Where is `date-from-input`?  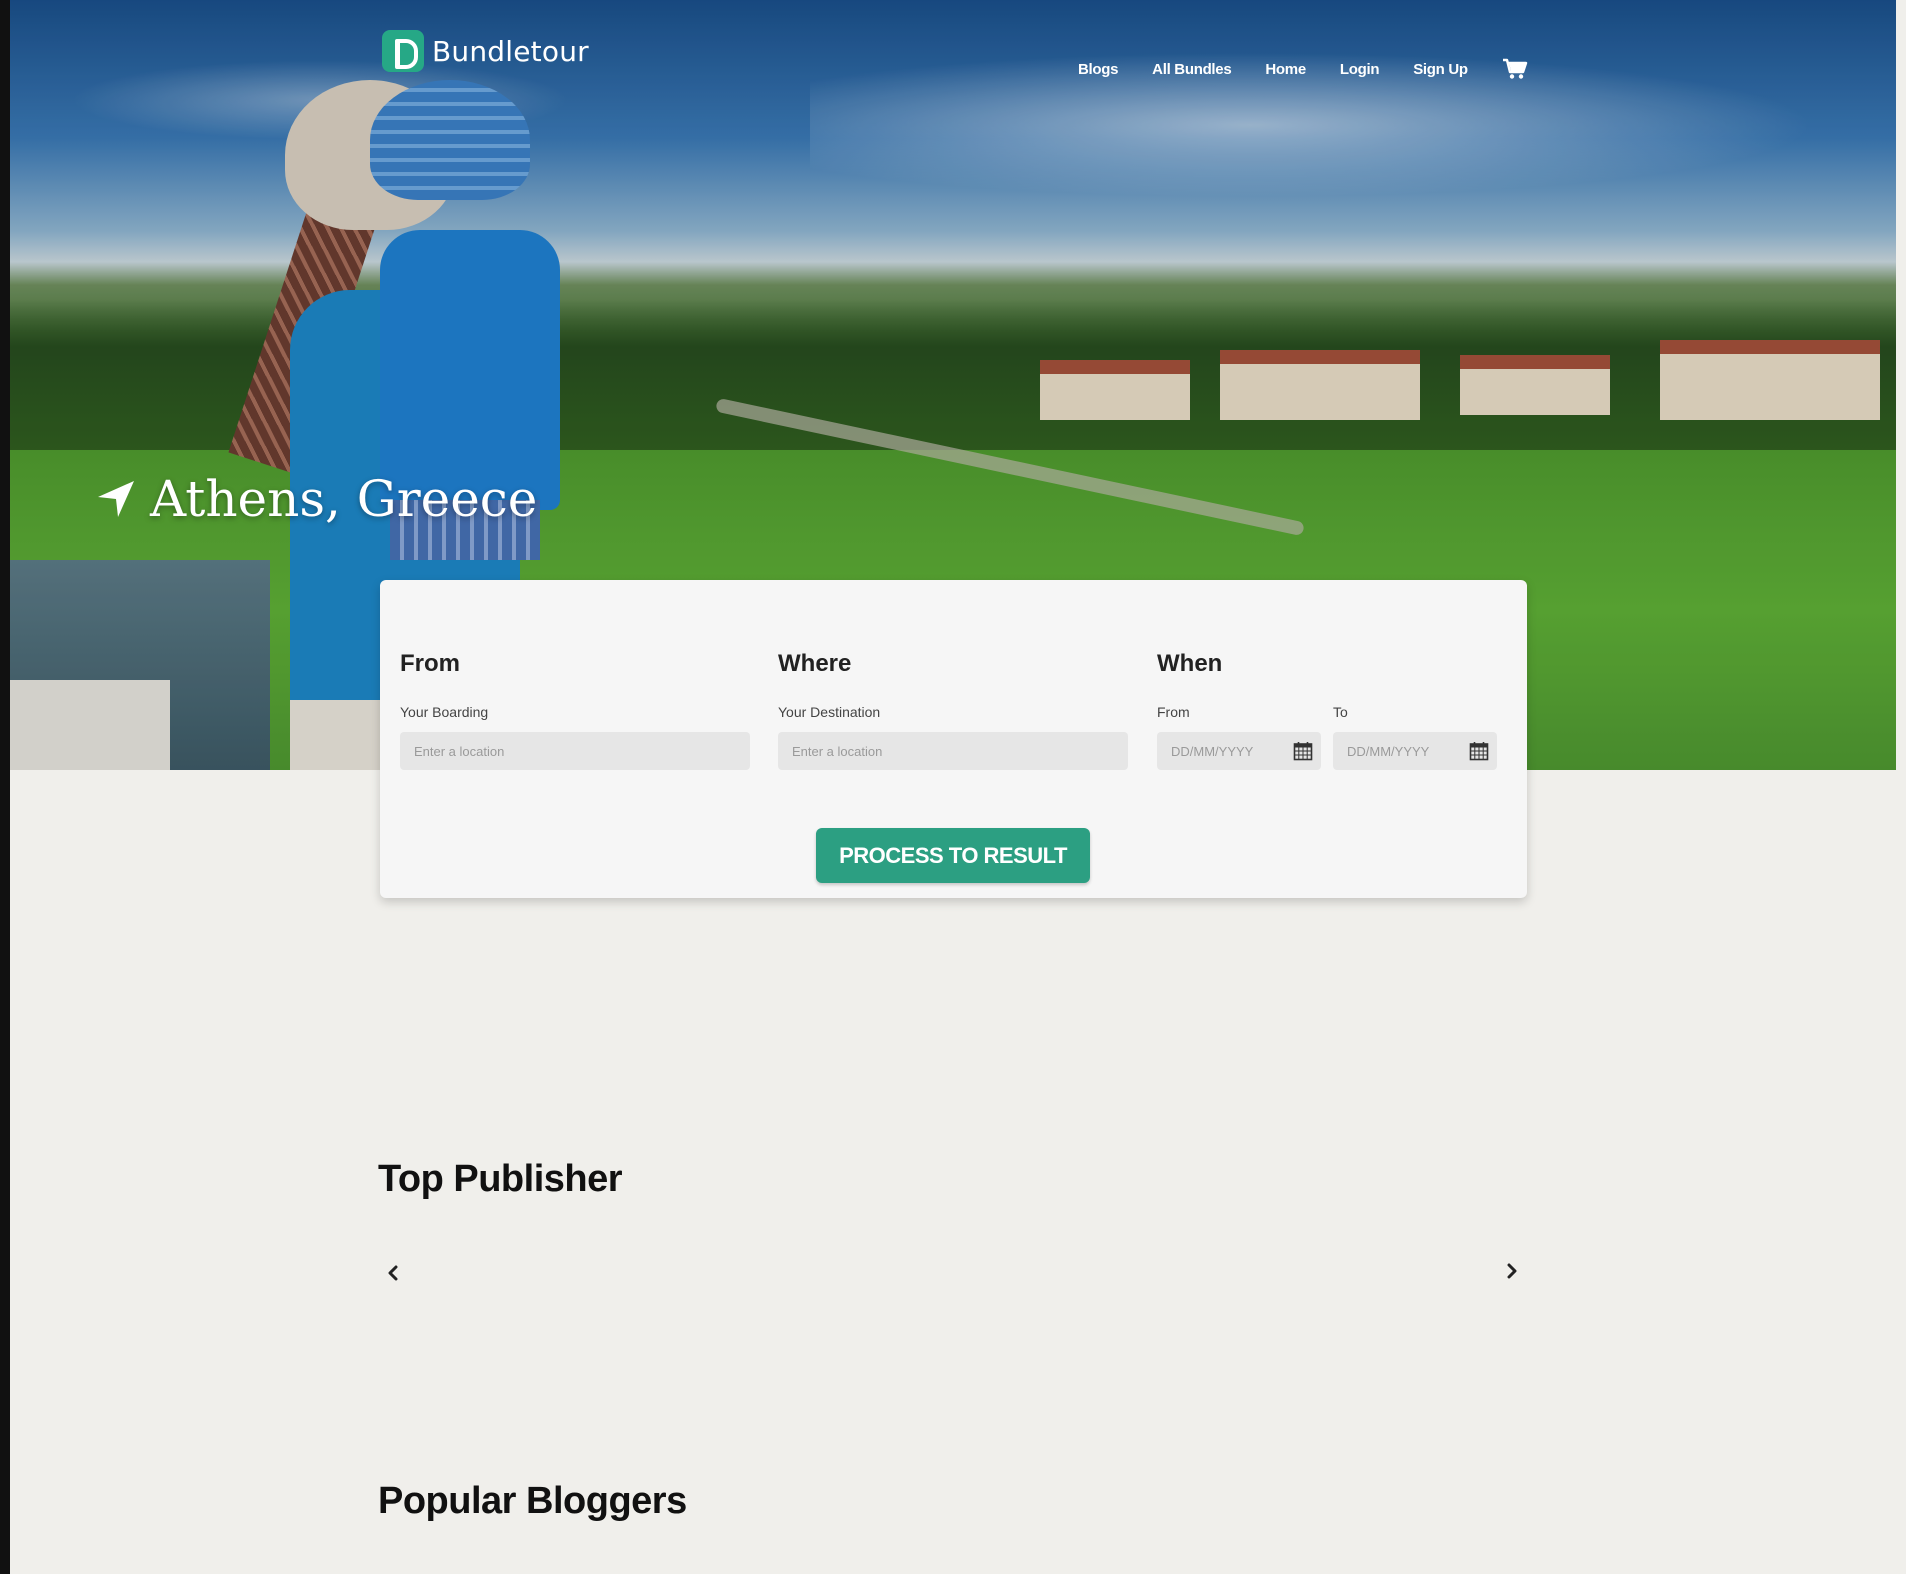
date-from-input is located at coordinates (1232, 751).